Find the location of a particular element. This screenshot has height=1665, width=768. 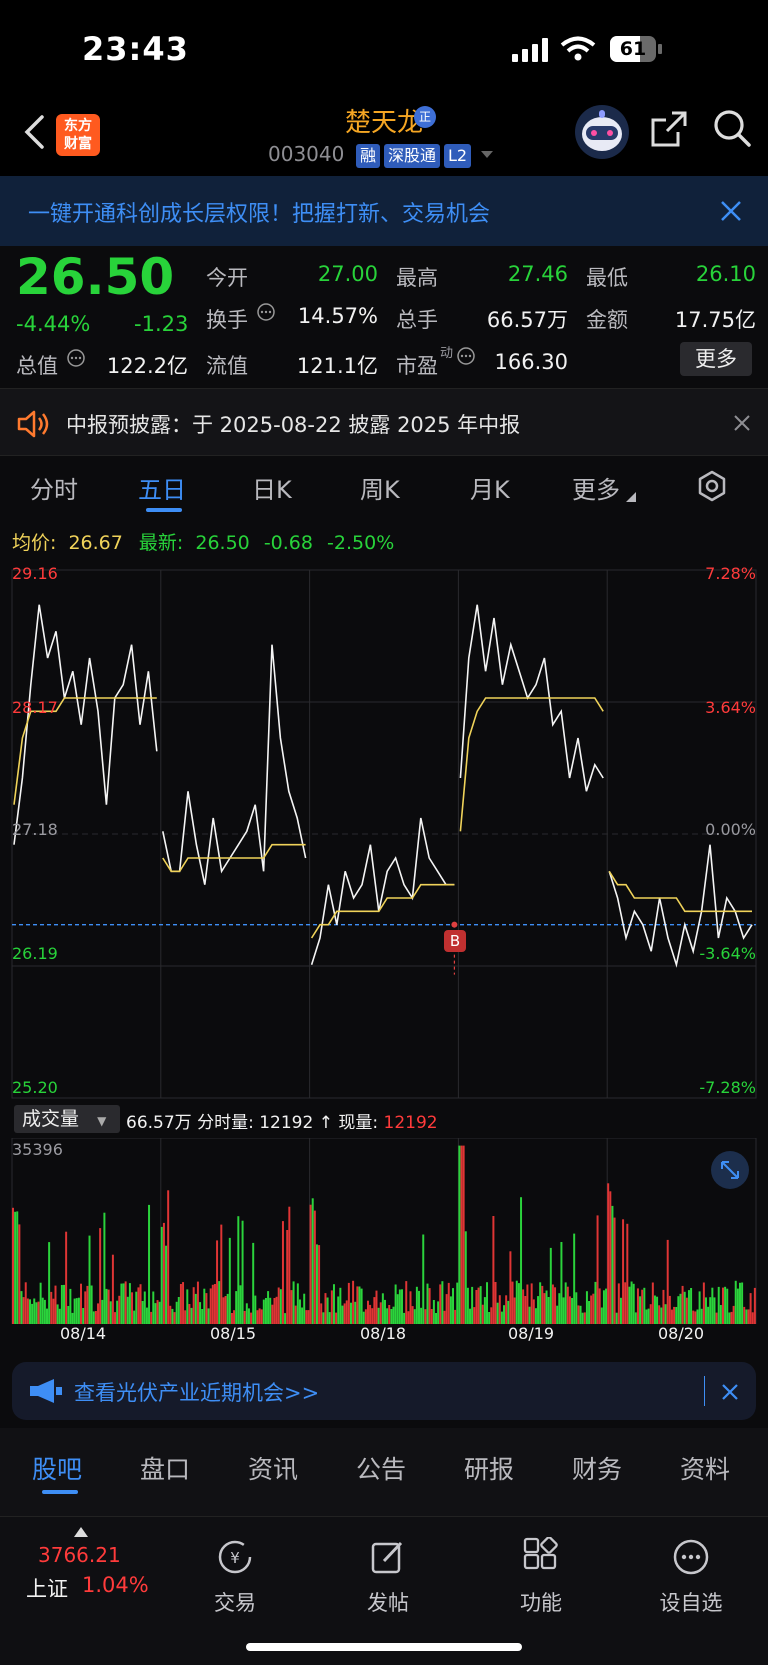

more-button: 更多 is located at coordinates (716, 359).